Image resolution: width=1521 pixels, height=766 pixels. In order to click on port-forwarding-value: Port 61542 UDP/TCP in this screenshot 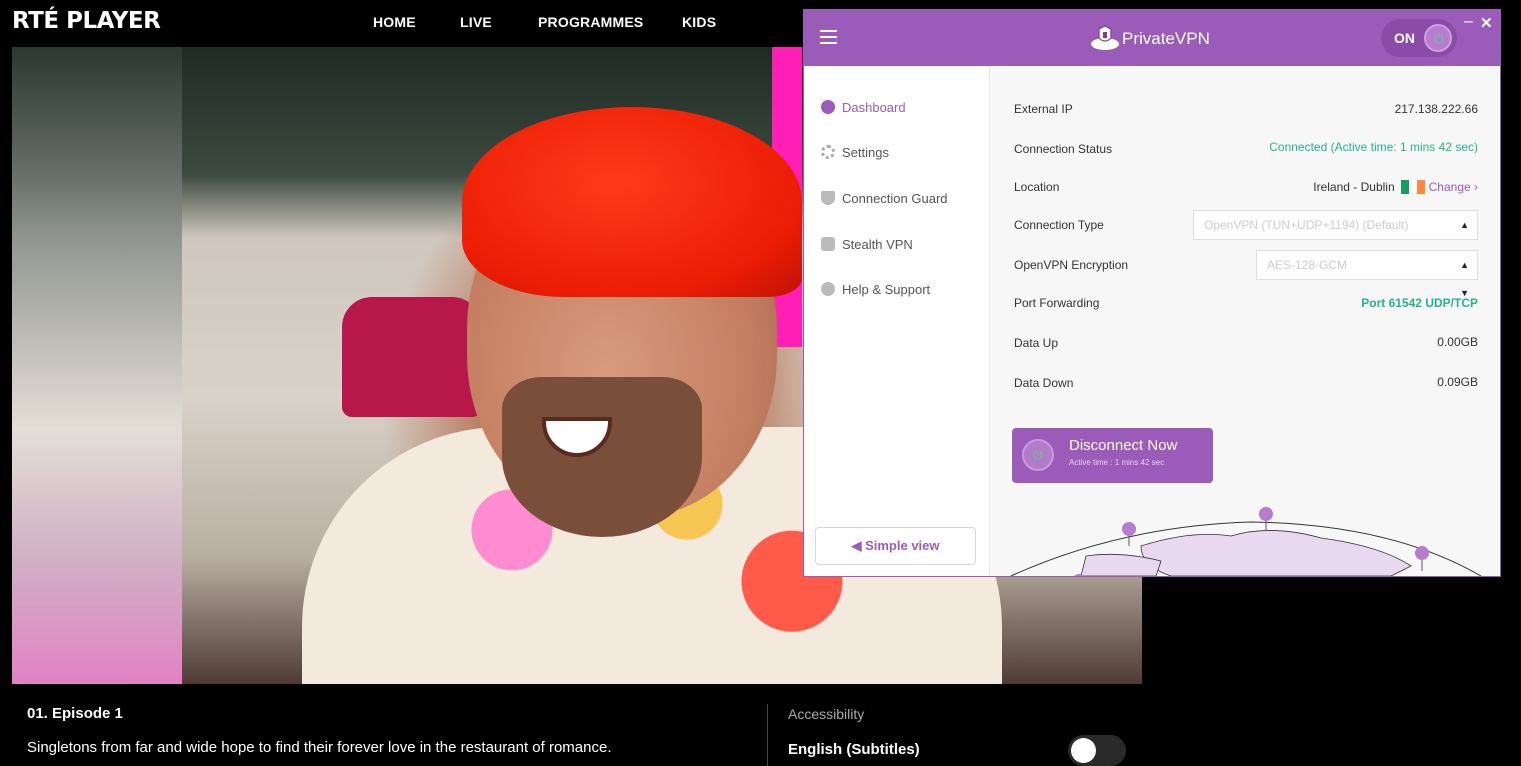, I will do `click(1419, 303)`.